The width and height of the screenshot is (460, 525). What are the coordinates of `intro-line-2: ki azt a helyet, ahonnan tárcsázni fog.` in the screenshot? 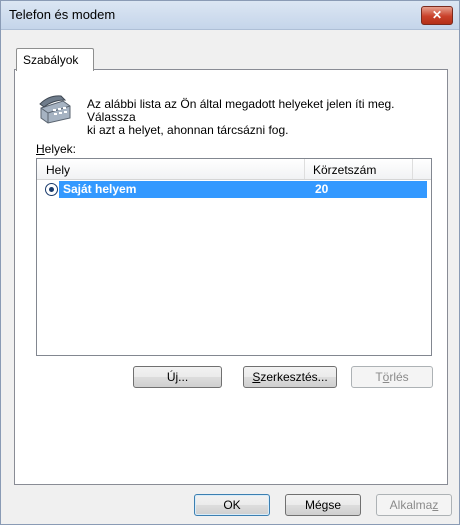 It's located at (188, 130).